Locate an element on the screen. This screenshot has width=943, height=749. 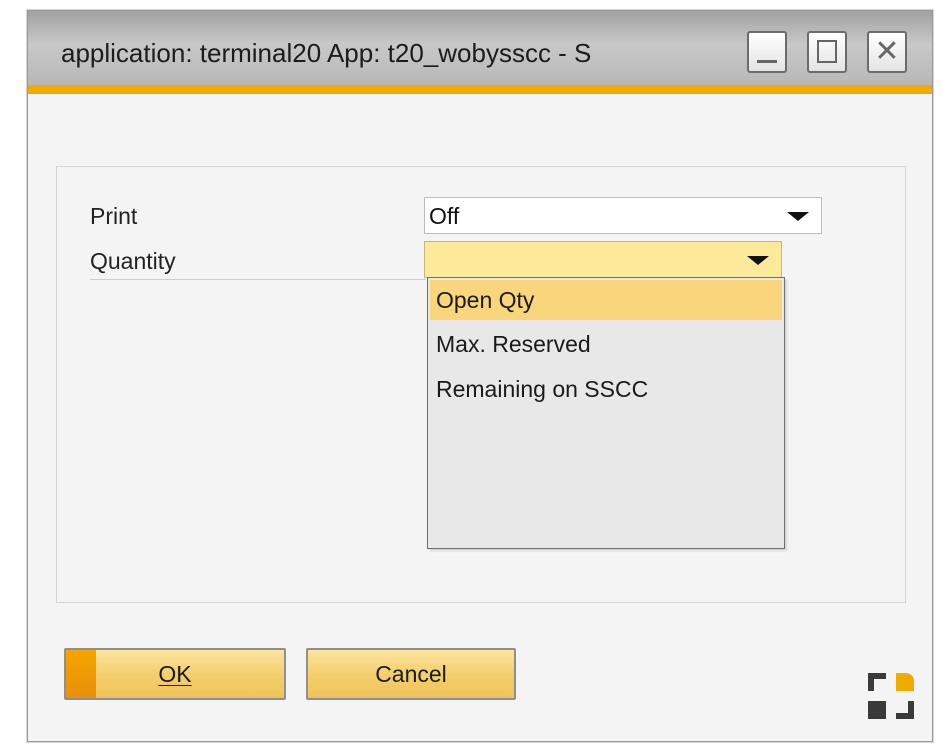
default-button-marker is located at coordinates (81, 674).